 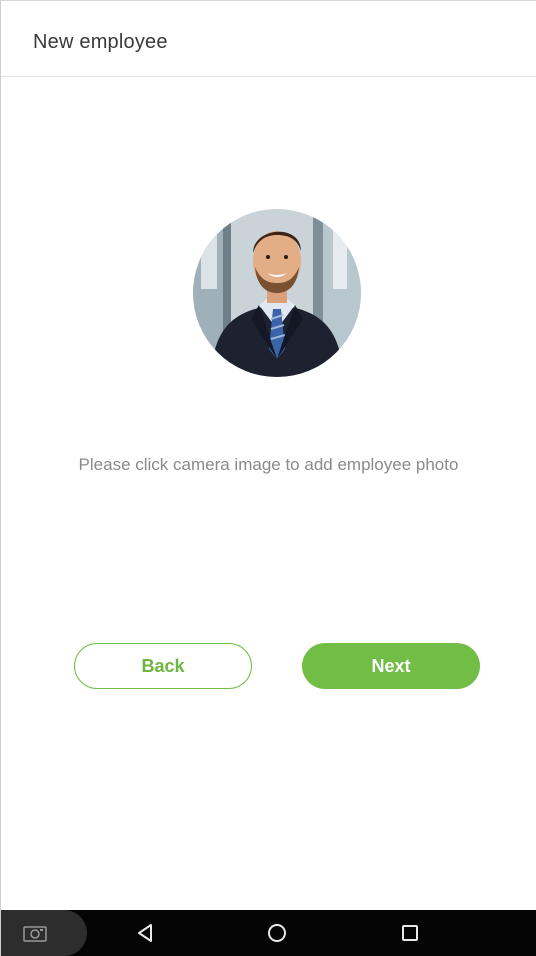 I want to click on camera-shortcut, so click(x=44, y=933).